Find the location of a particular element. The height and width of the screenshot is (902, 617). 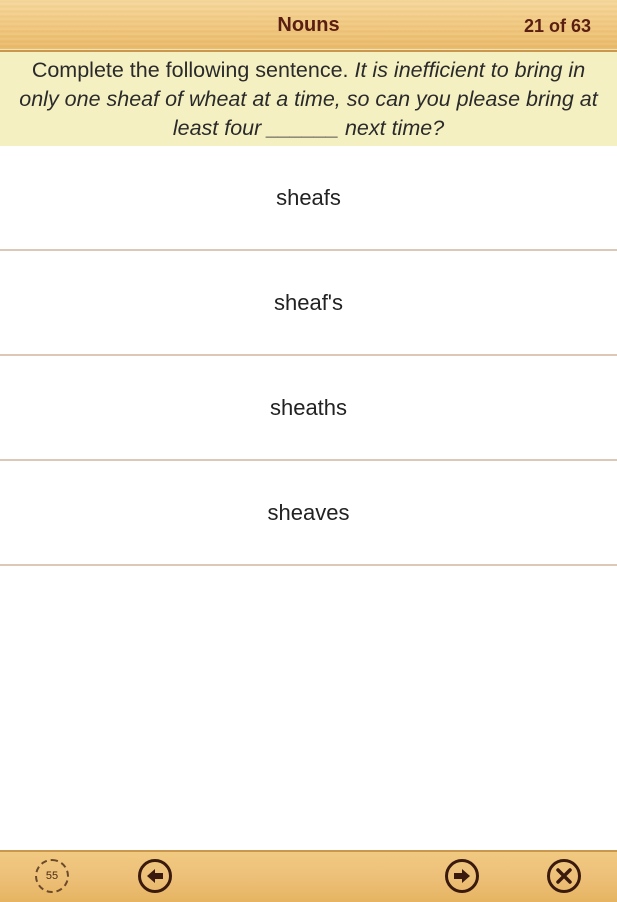

question-counter: 21 of 63 is located at coordinates (557, 26).